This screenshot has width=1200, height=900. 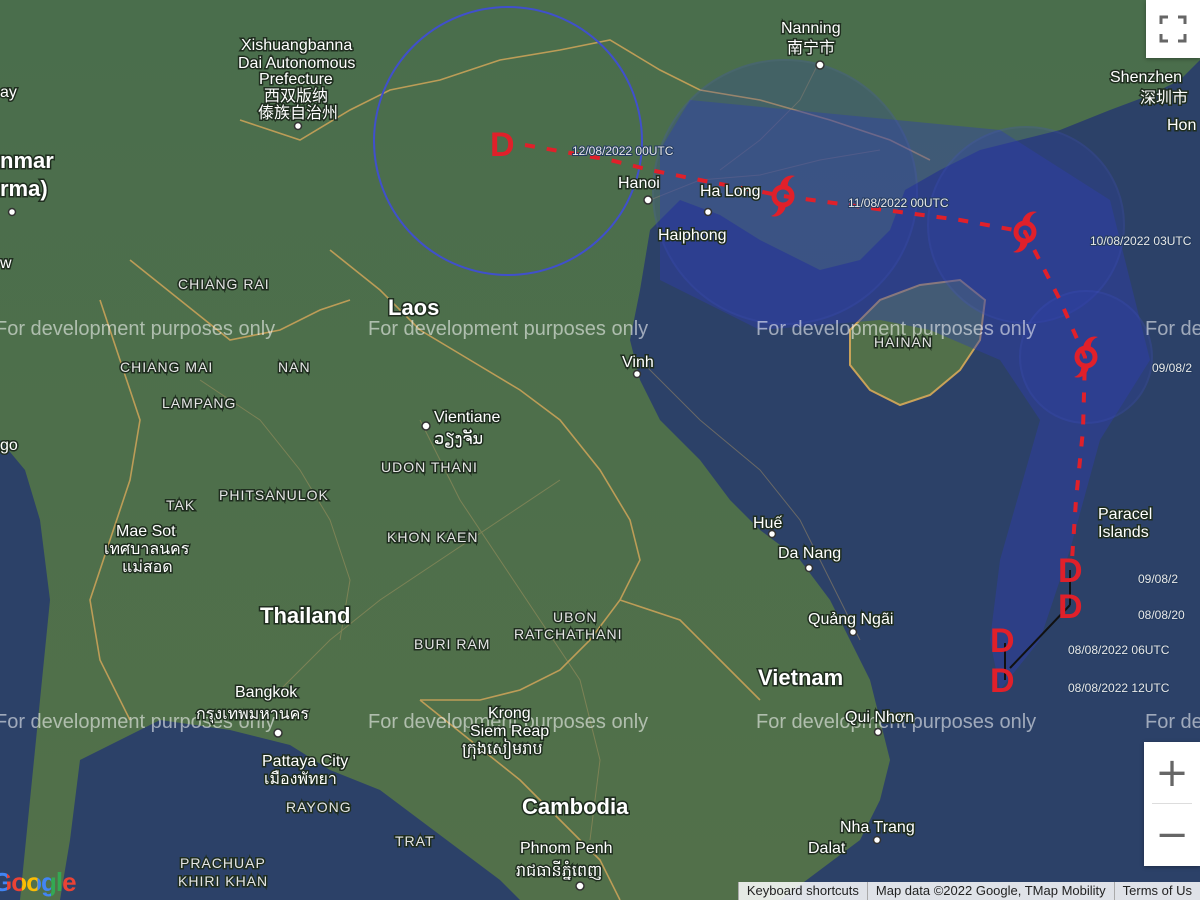 I want to click on city-label: Prefecture, so click(x=296, y=79).